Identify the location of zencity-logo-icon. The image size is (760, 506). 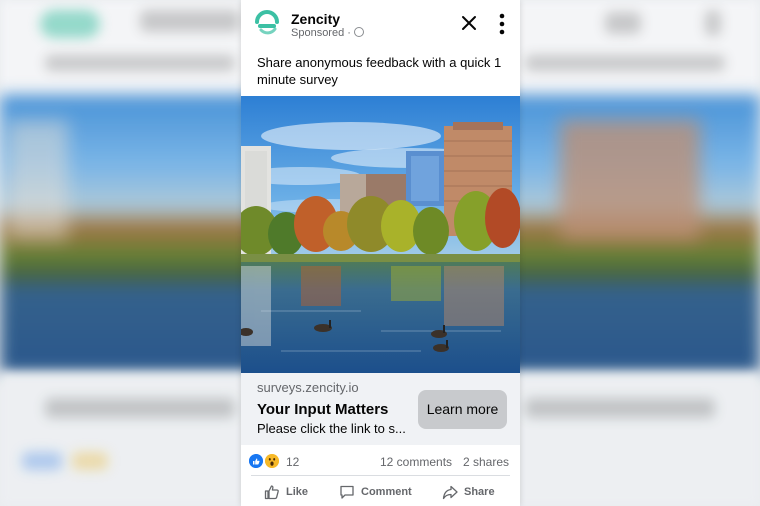
(267, 23).